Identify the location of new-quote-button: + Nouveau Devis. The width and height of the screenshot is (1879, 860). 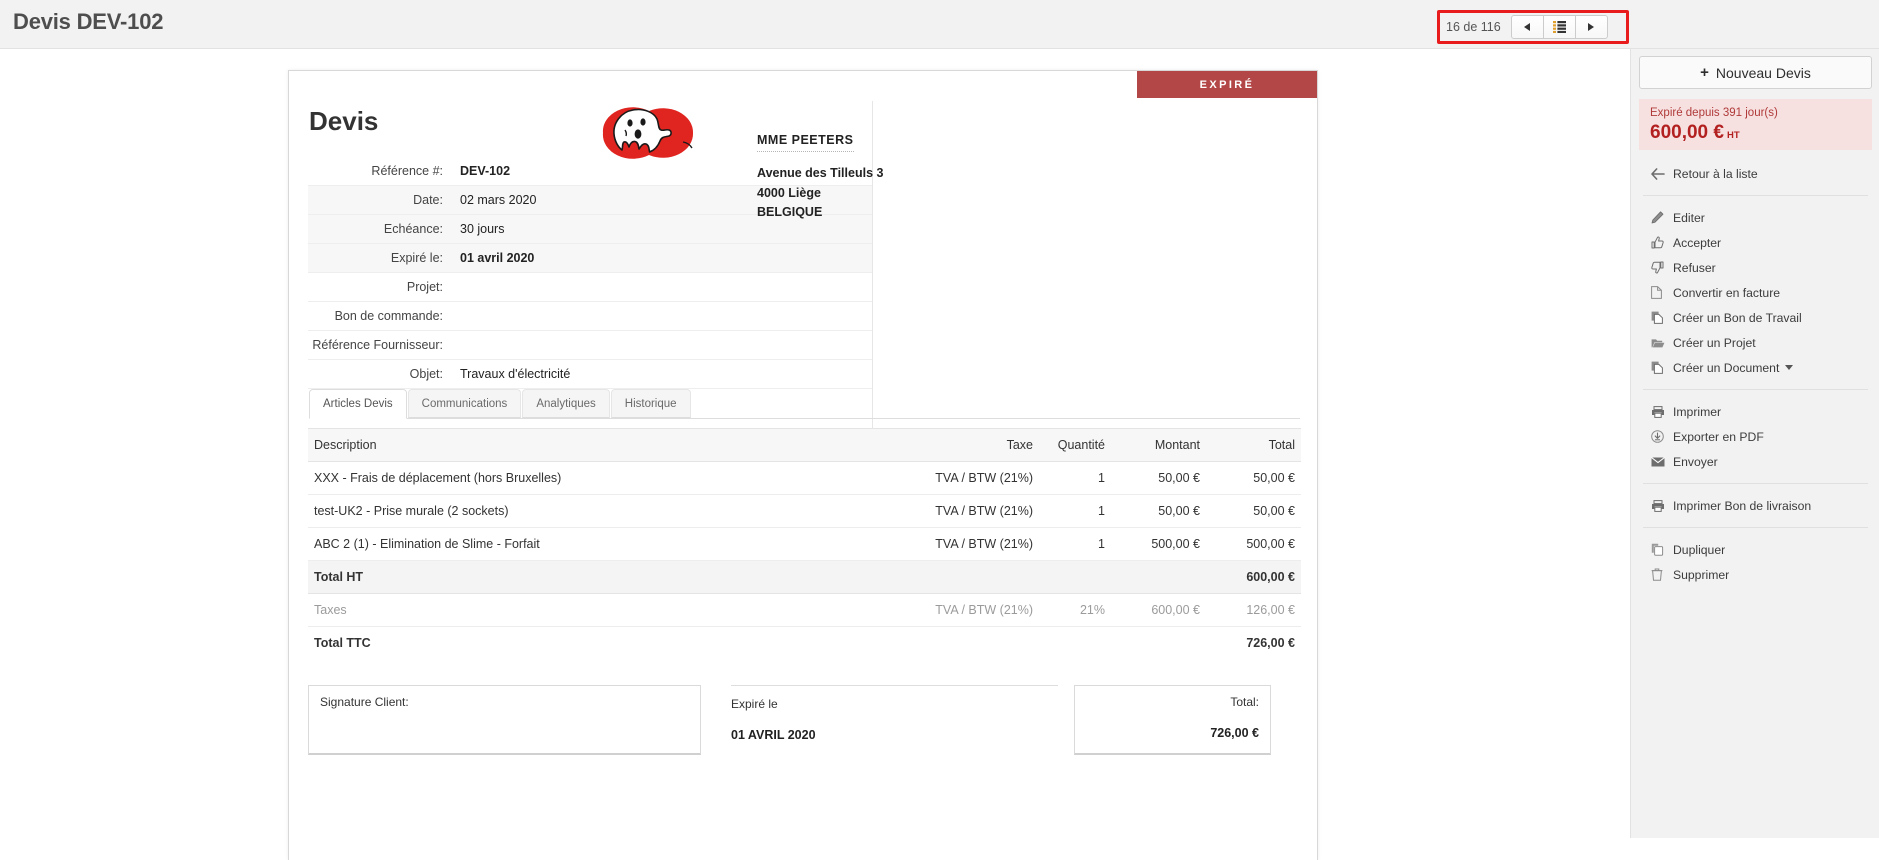
(1755, 72).